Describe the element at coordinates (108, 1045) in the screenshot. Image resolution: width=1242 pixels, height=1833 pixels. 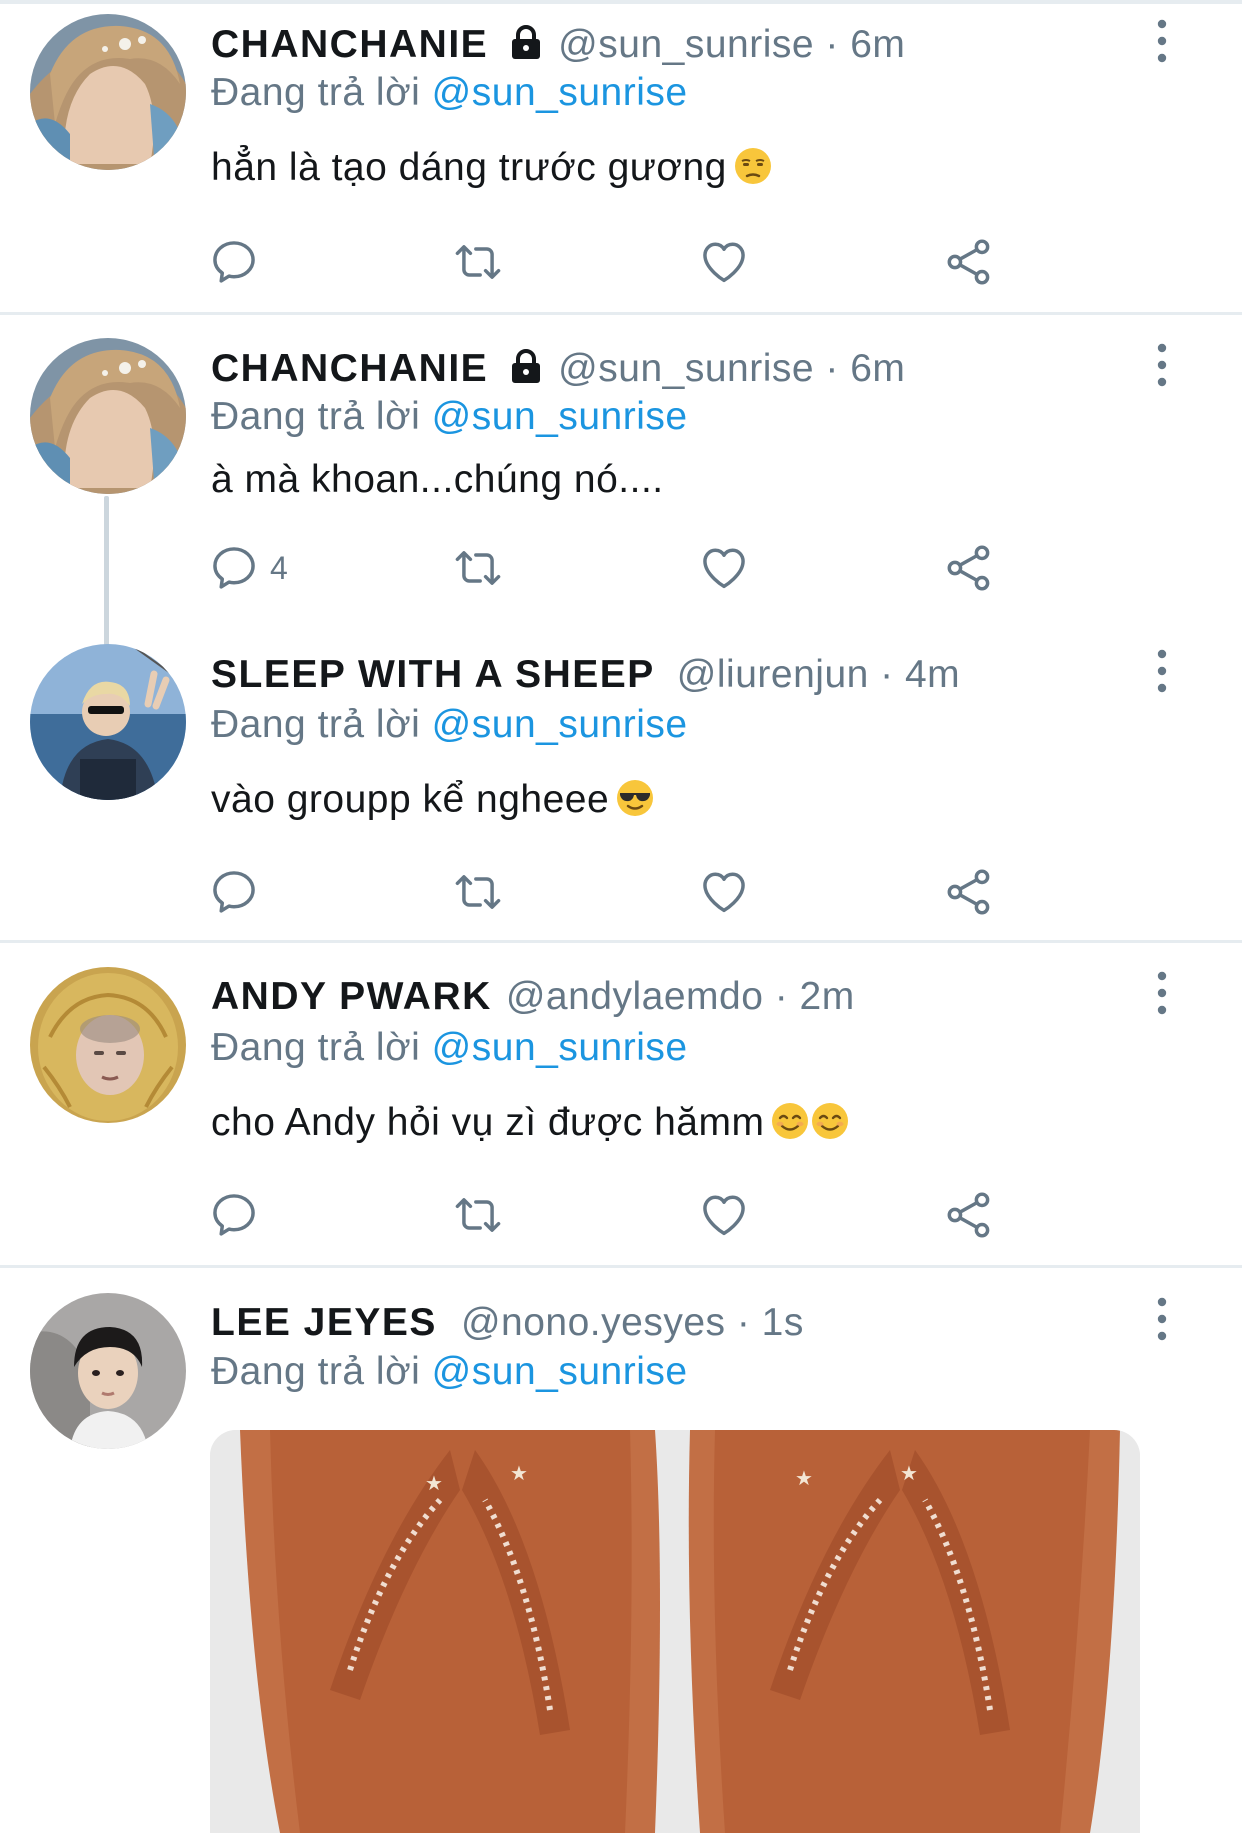
I see `avatar-andy-pwark` at that location.